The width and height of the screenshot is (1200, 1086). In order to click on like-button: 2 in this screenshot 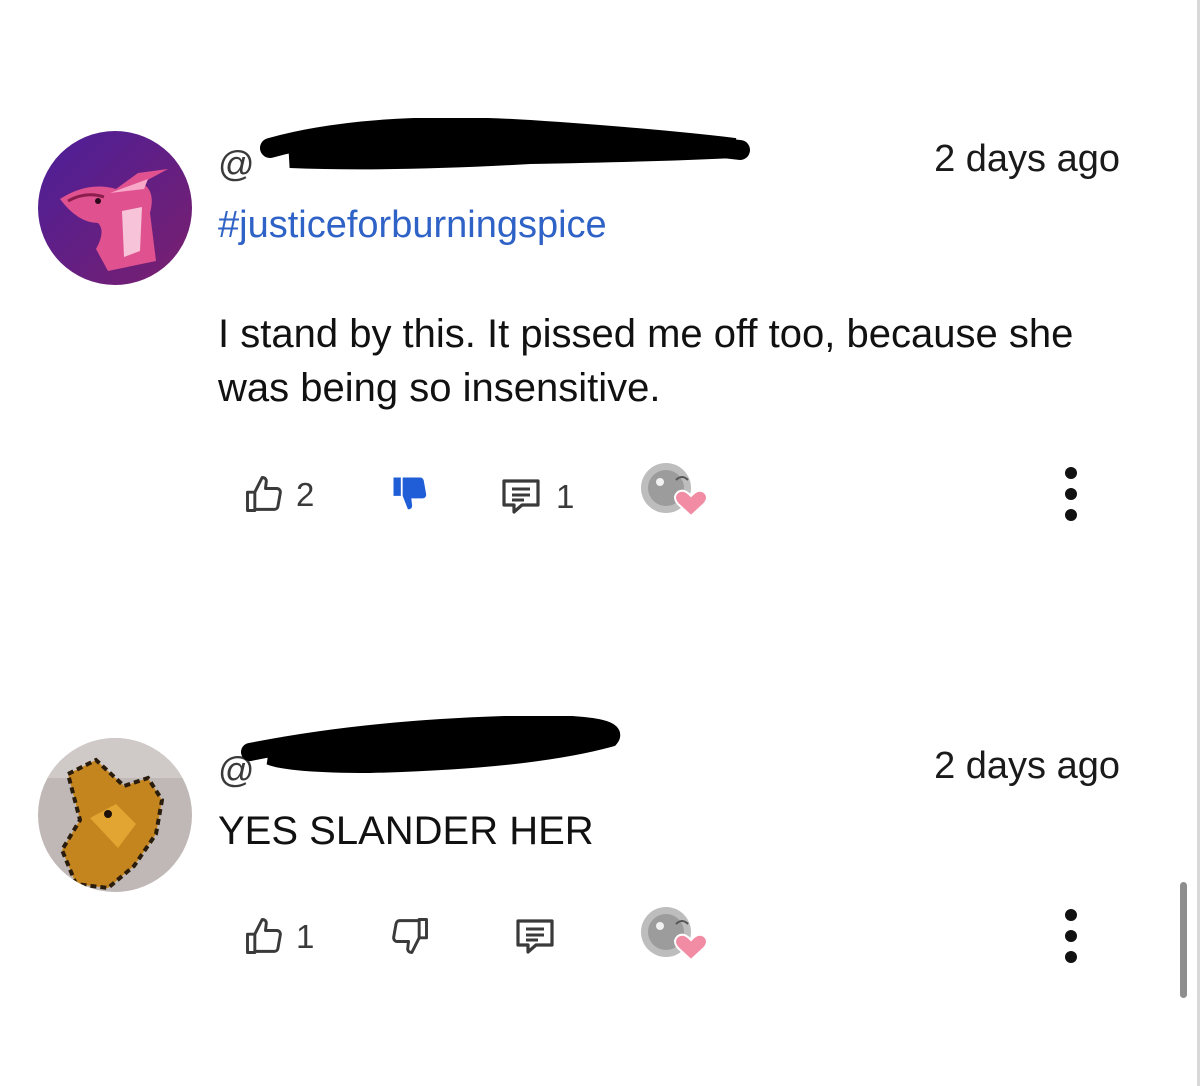, I will do `click(278, 494)`.